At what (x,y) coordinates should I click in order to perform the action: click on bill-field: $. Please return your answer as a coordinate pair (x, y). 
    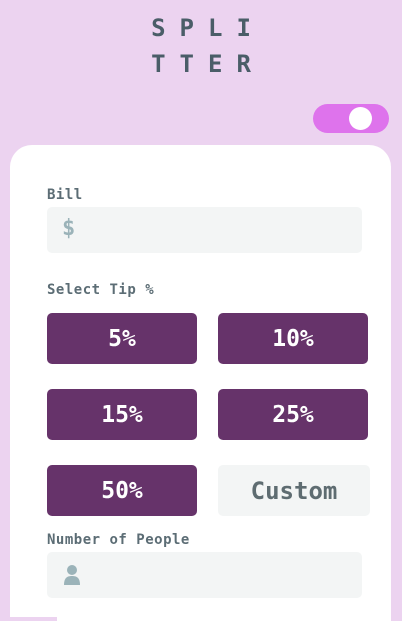
    Looking at the image, I should click on (204, 230).